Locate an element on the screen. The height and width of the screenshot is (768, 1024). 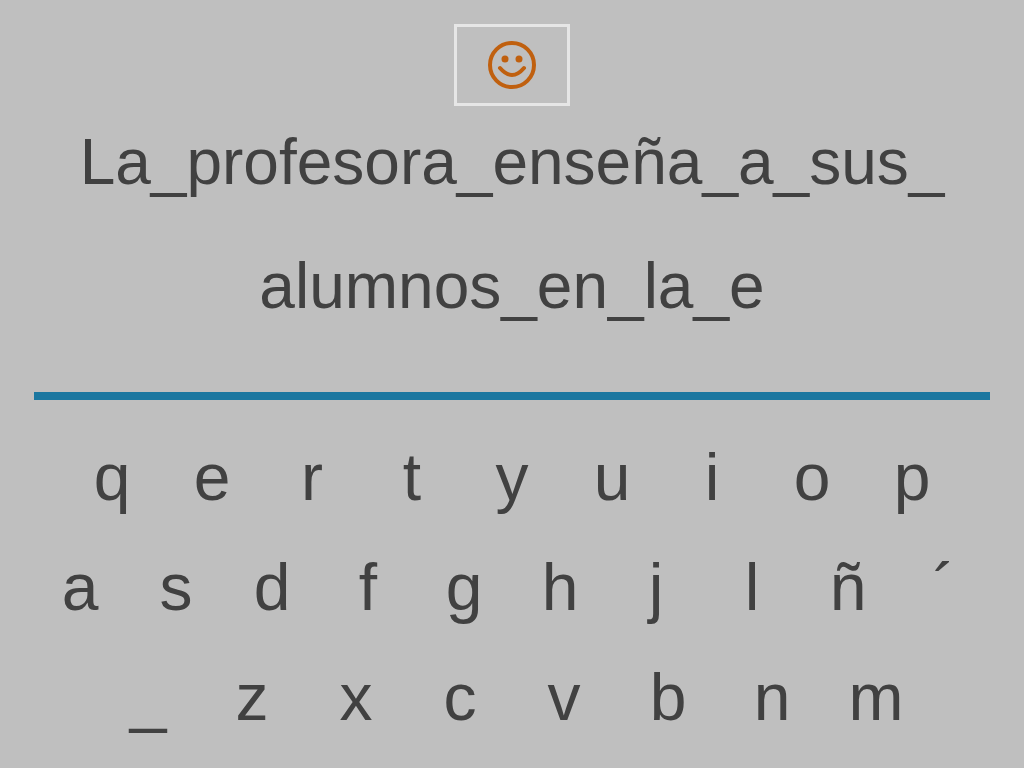
letter-key: d is located at coordinates (272, 587).